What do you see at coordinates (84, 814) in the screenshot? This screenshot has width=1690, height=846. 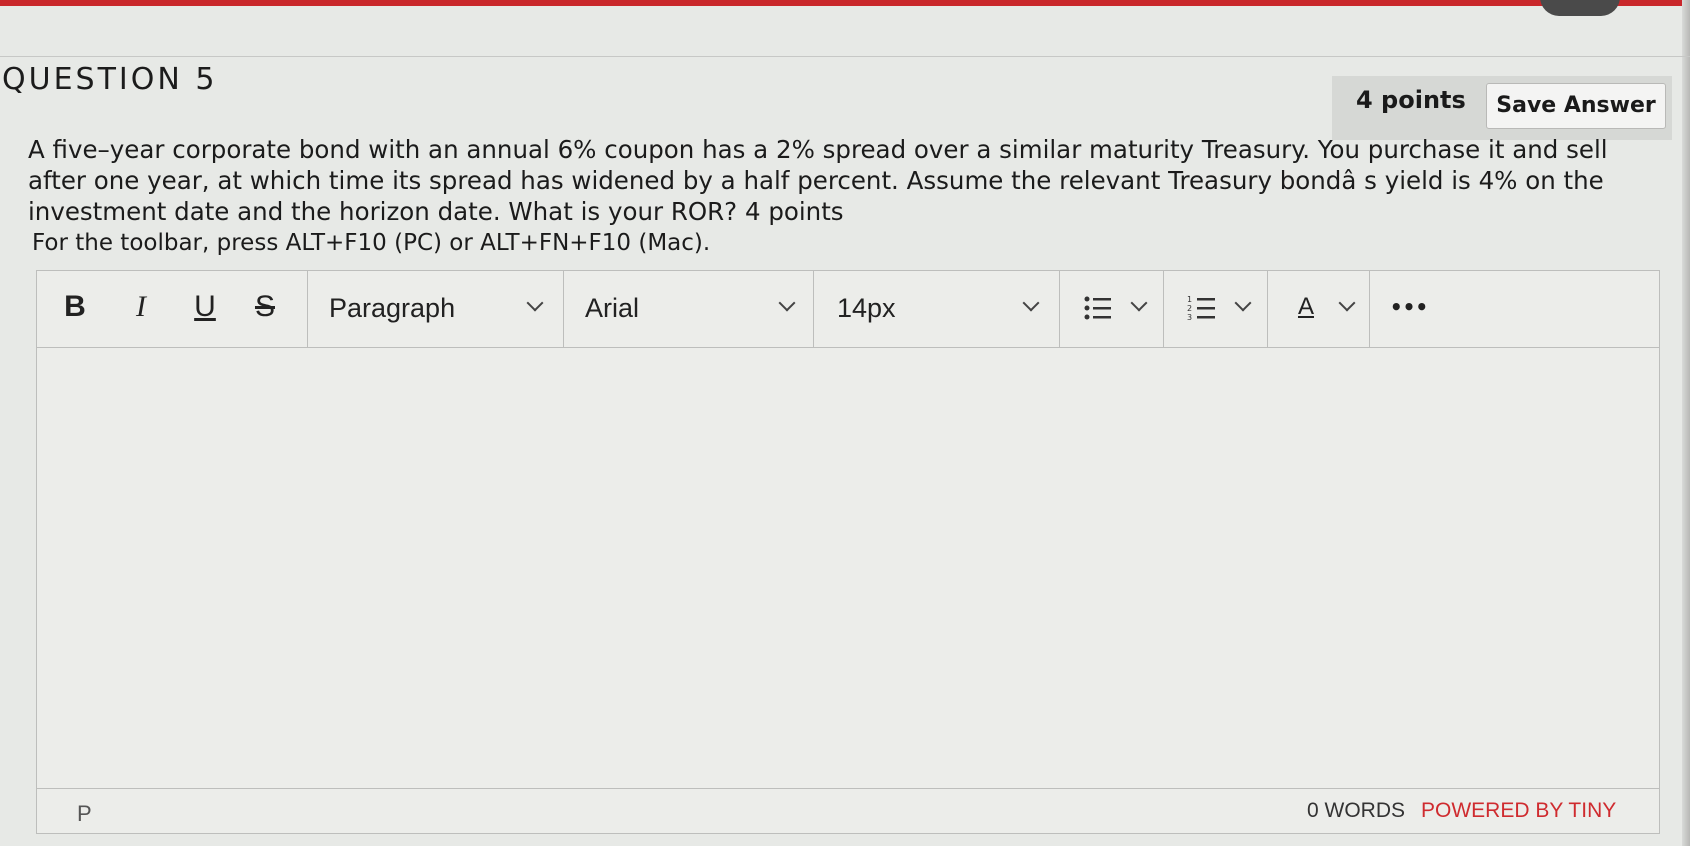 I see `element-path: P` at bounding box center [84, 814].